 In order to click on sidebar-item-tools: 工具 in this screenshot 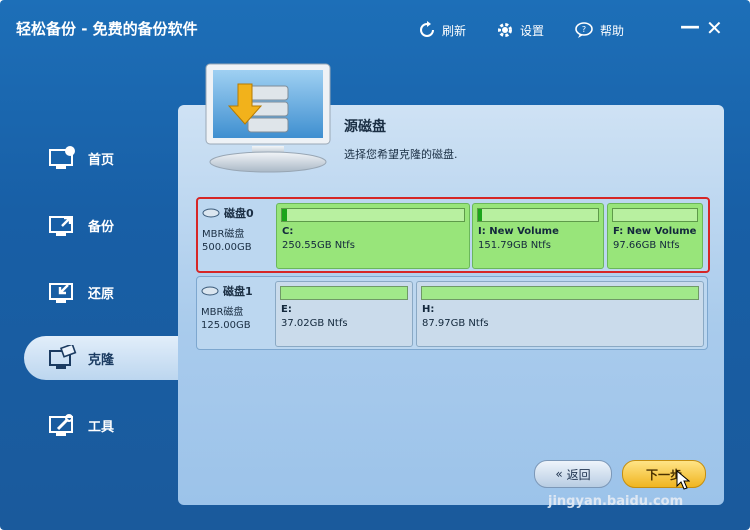, I will do `click(102, 425)`.